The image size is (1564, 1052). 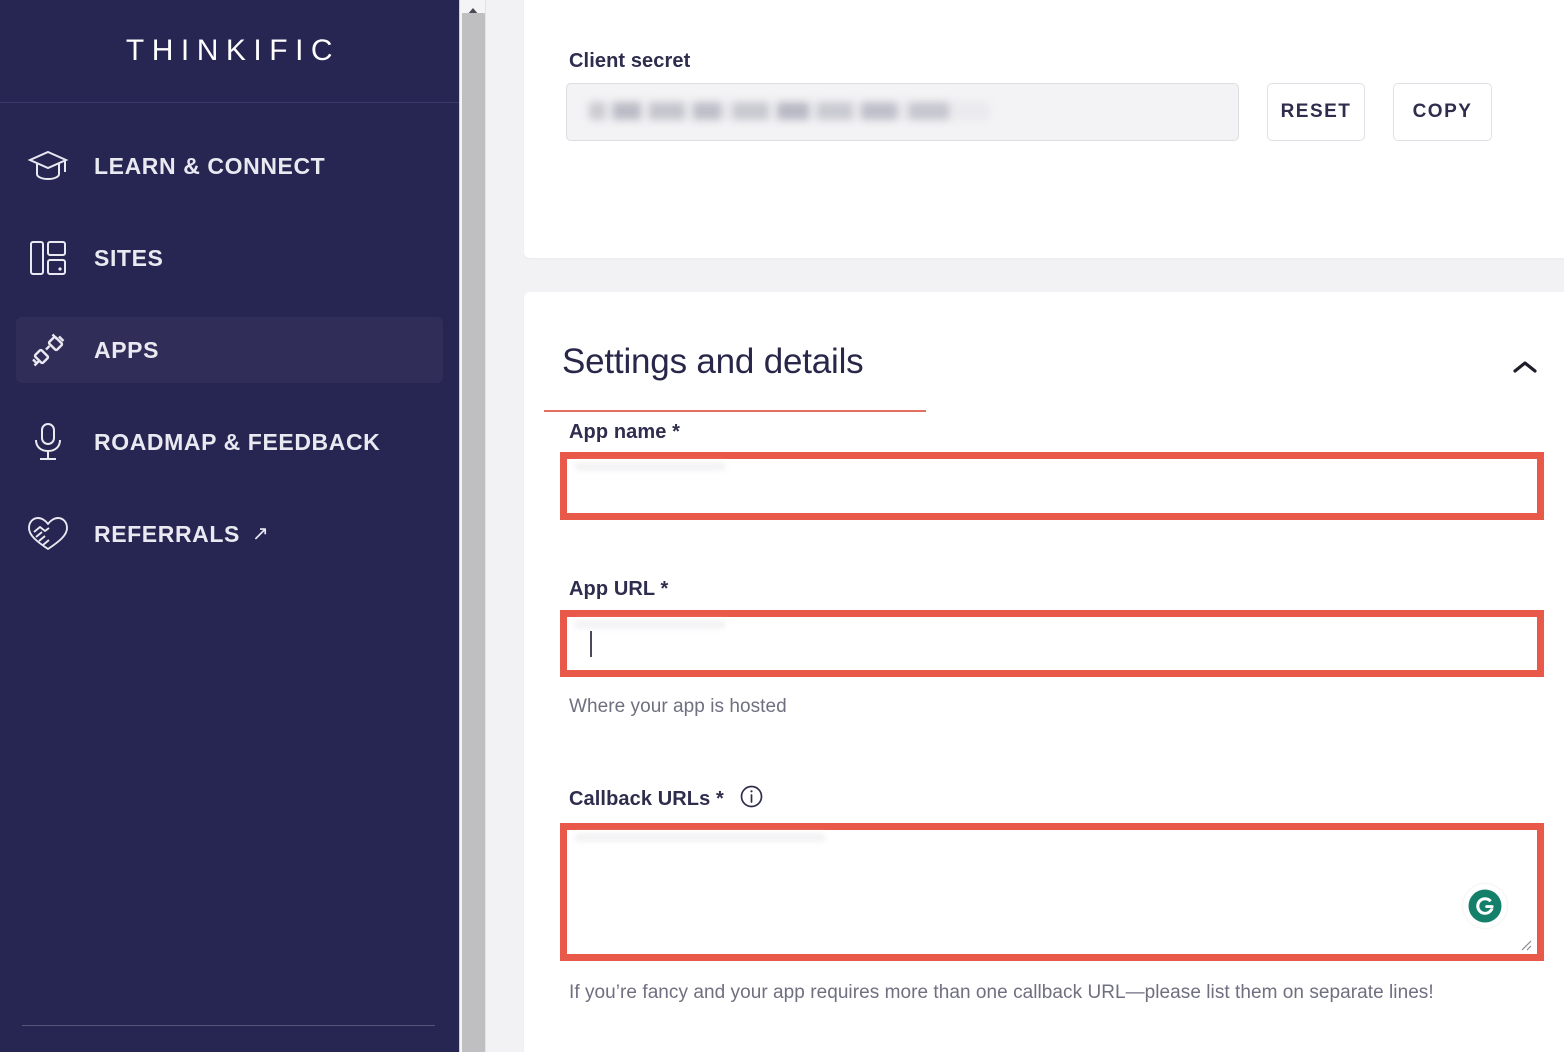 I want to click on app-name-input, so click(x=1052, y=486).